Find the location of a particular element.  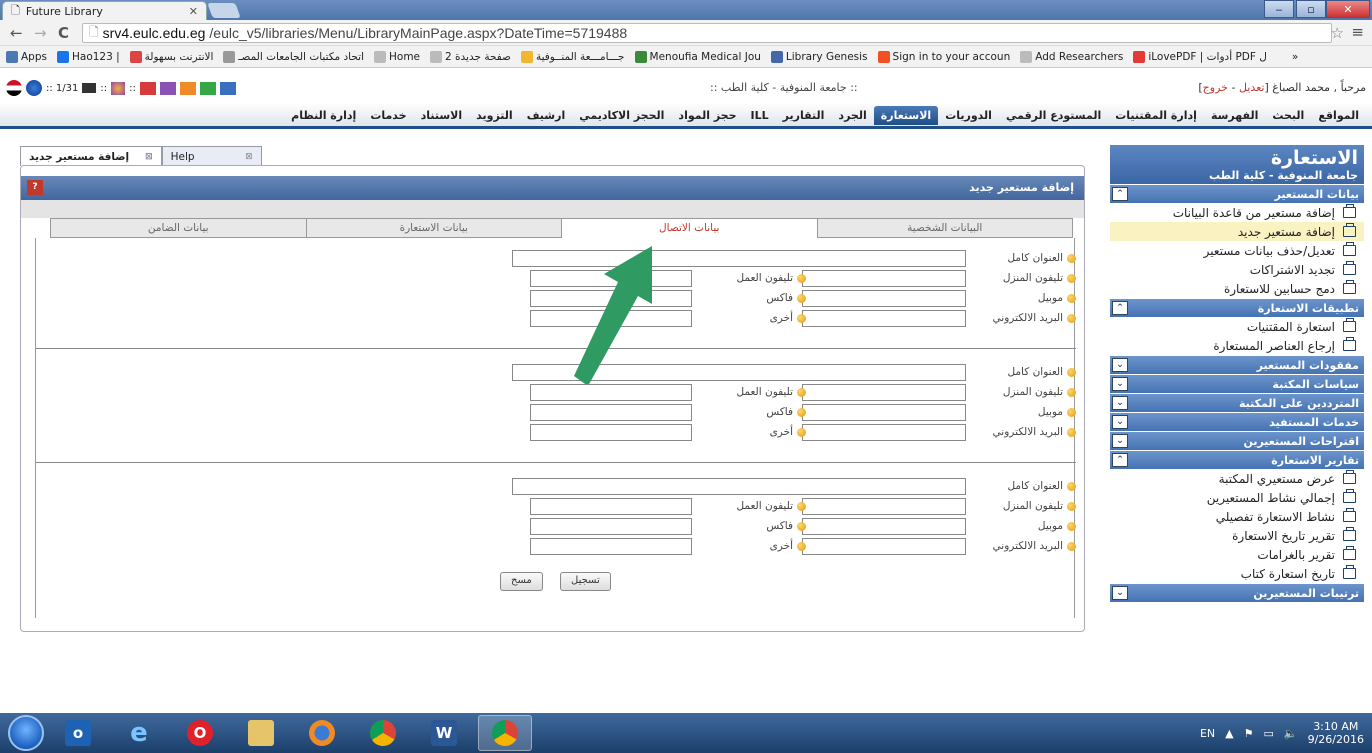

nav-item: إدارة النظام is located at coordinates (323, 115).